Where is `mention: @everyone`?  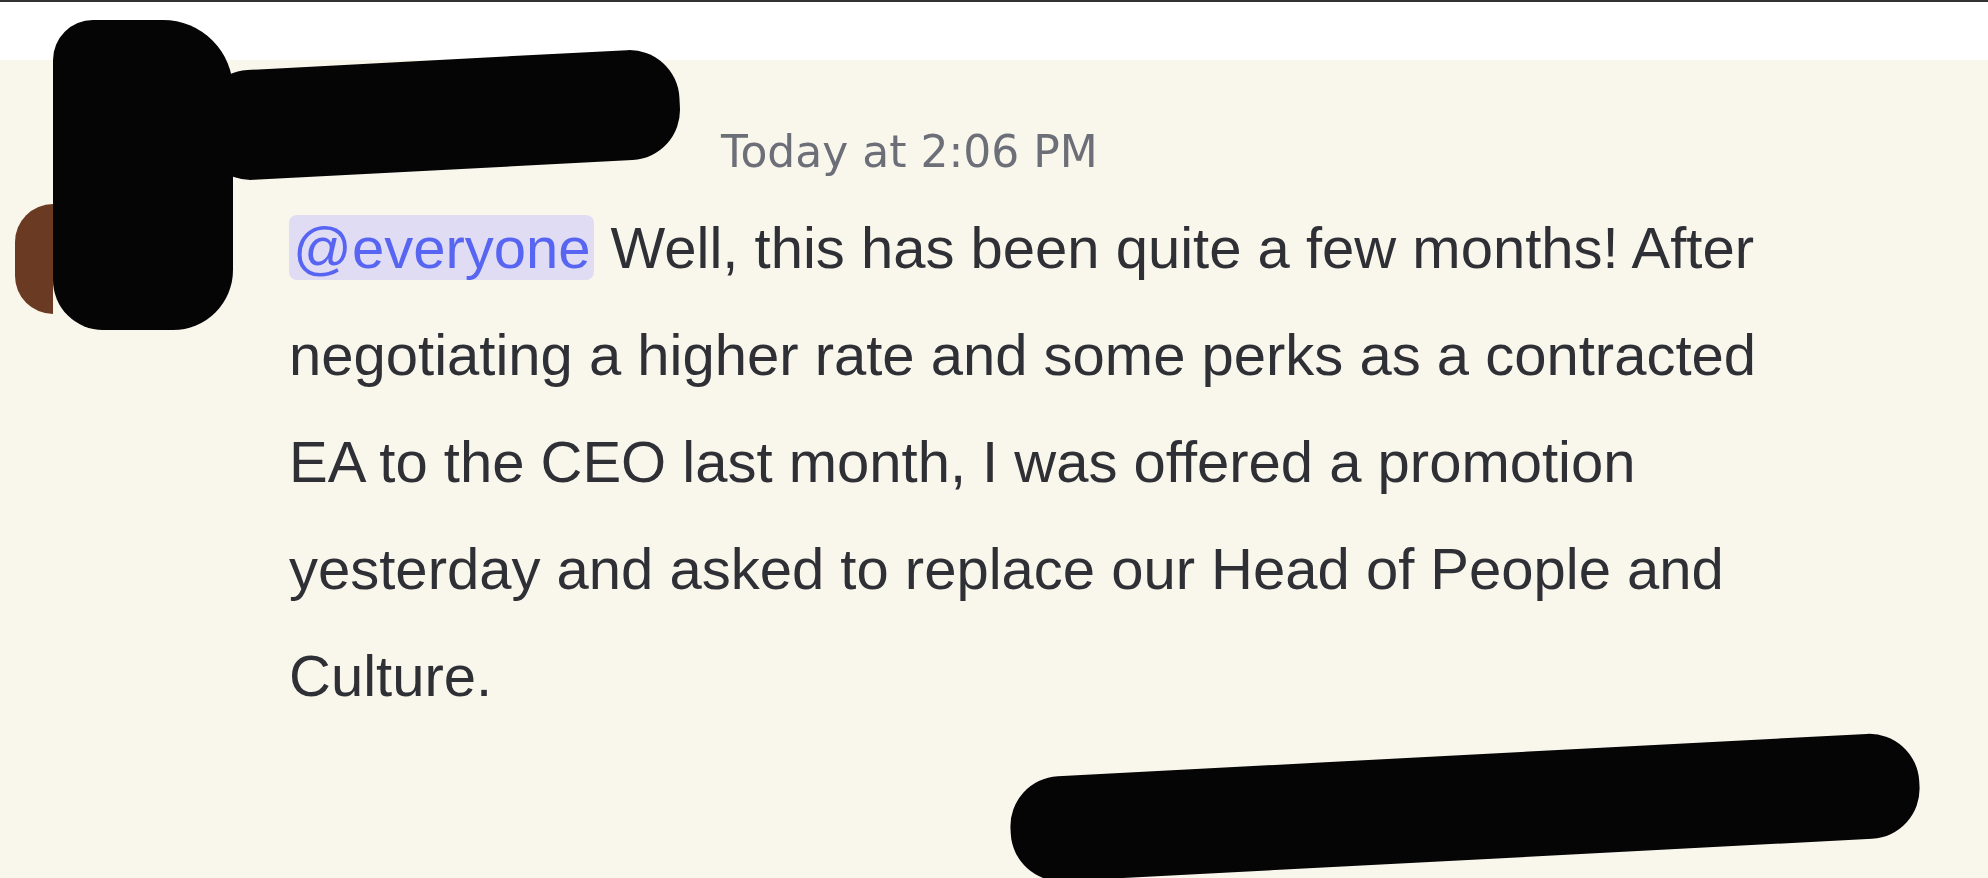
mention: @everyone is located at coordinates (442, 247).